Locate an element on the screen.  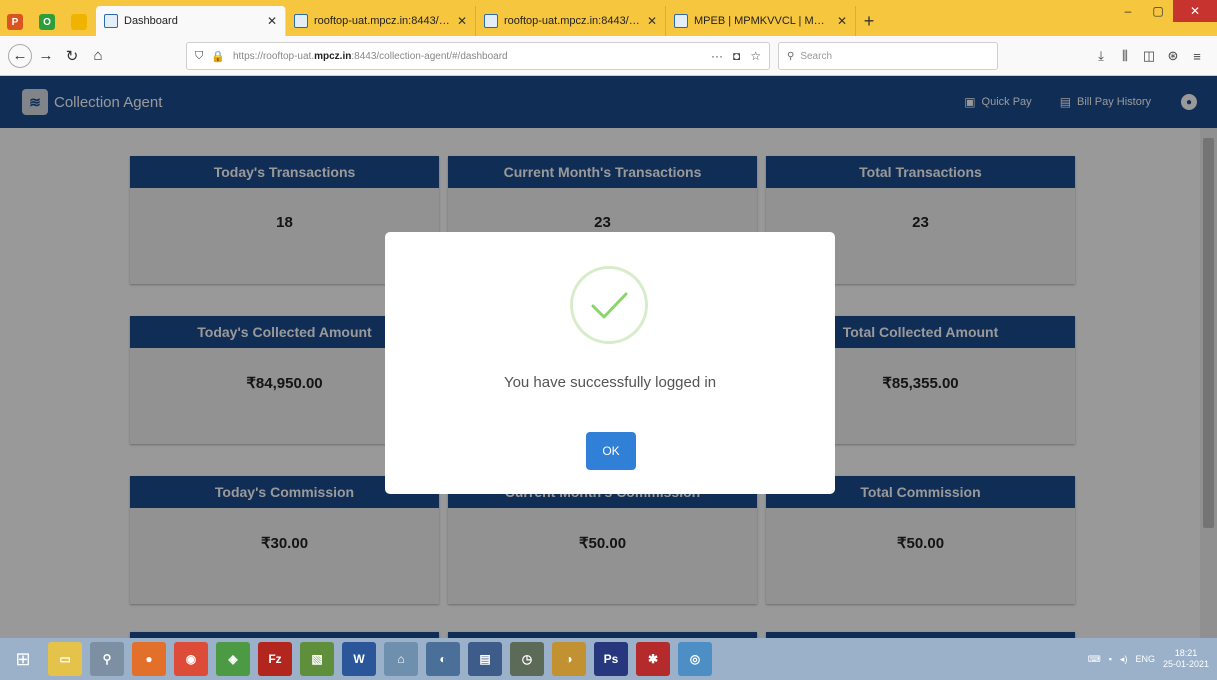
pocket-icon: ◘ is located at coordinates (736, 56).